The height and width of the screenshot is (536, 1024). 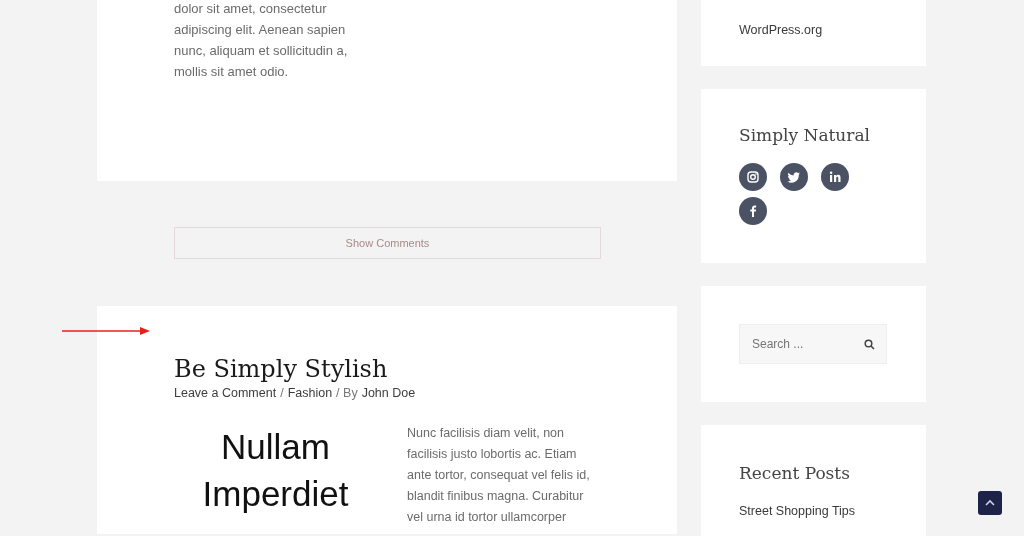 What do you see at coordinates (261, 40) in the screenshot?
I see `post-excerpt: dolor sit amet, consectetur adipiscing elit. Aenean sapien nunc, aliquam et sollicitudin a, mollis sit amet odio.` at bounding box center [261, 40].